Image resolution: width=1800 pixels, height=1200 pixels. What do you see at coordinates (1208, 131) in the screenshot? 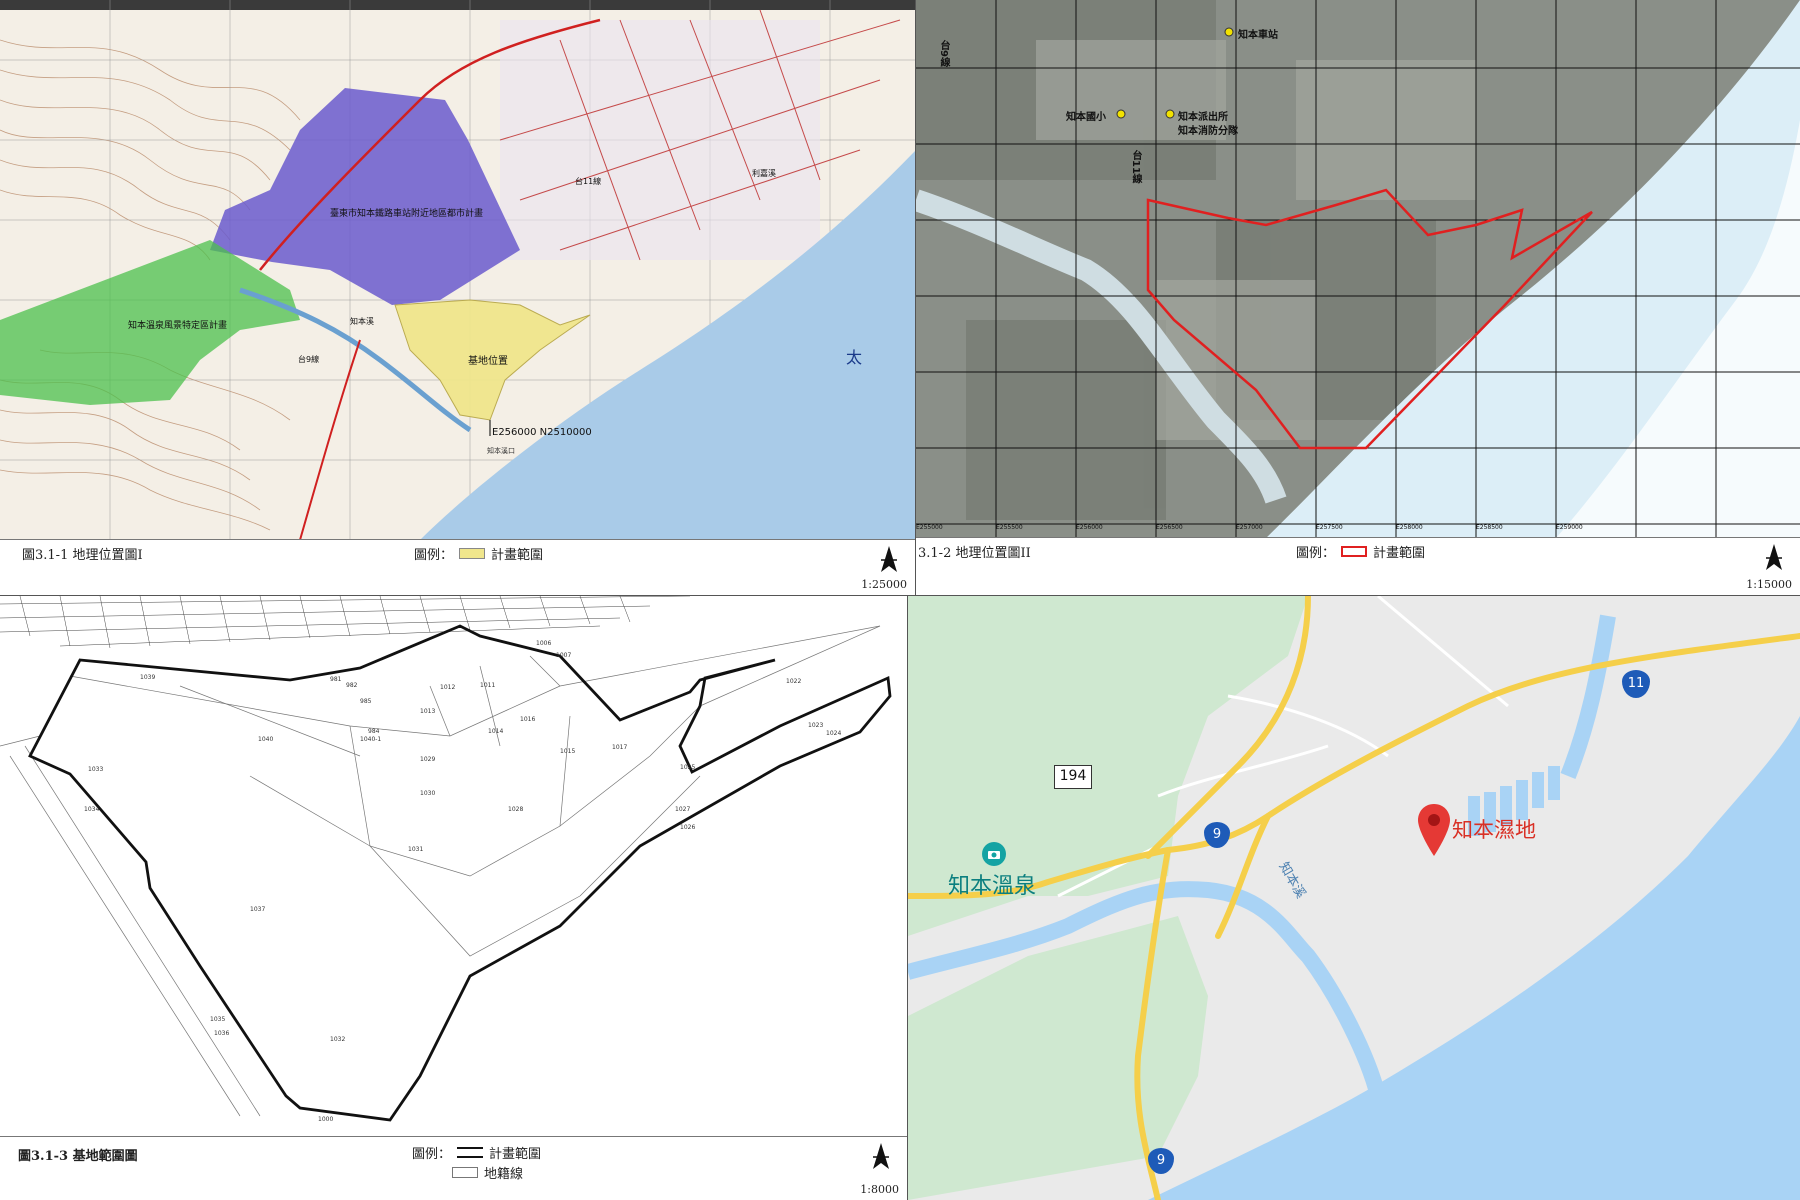
I see `fire-station-label: 知本消防分隊` at bounding box center [1208, 131].